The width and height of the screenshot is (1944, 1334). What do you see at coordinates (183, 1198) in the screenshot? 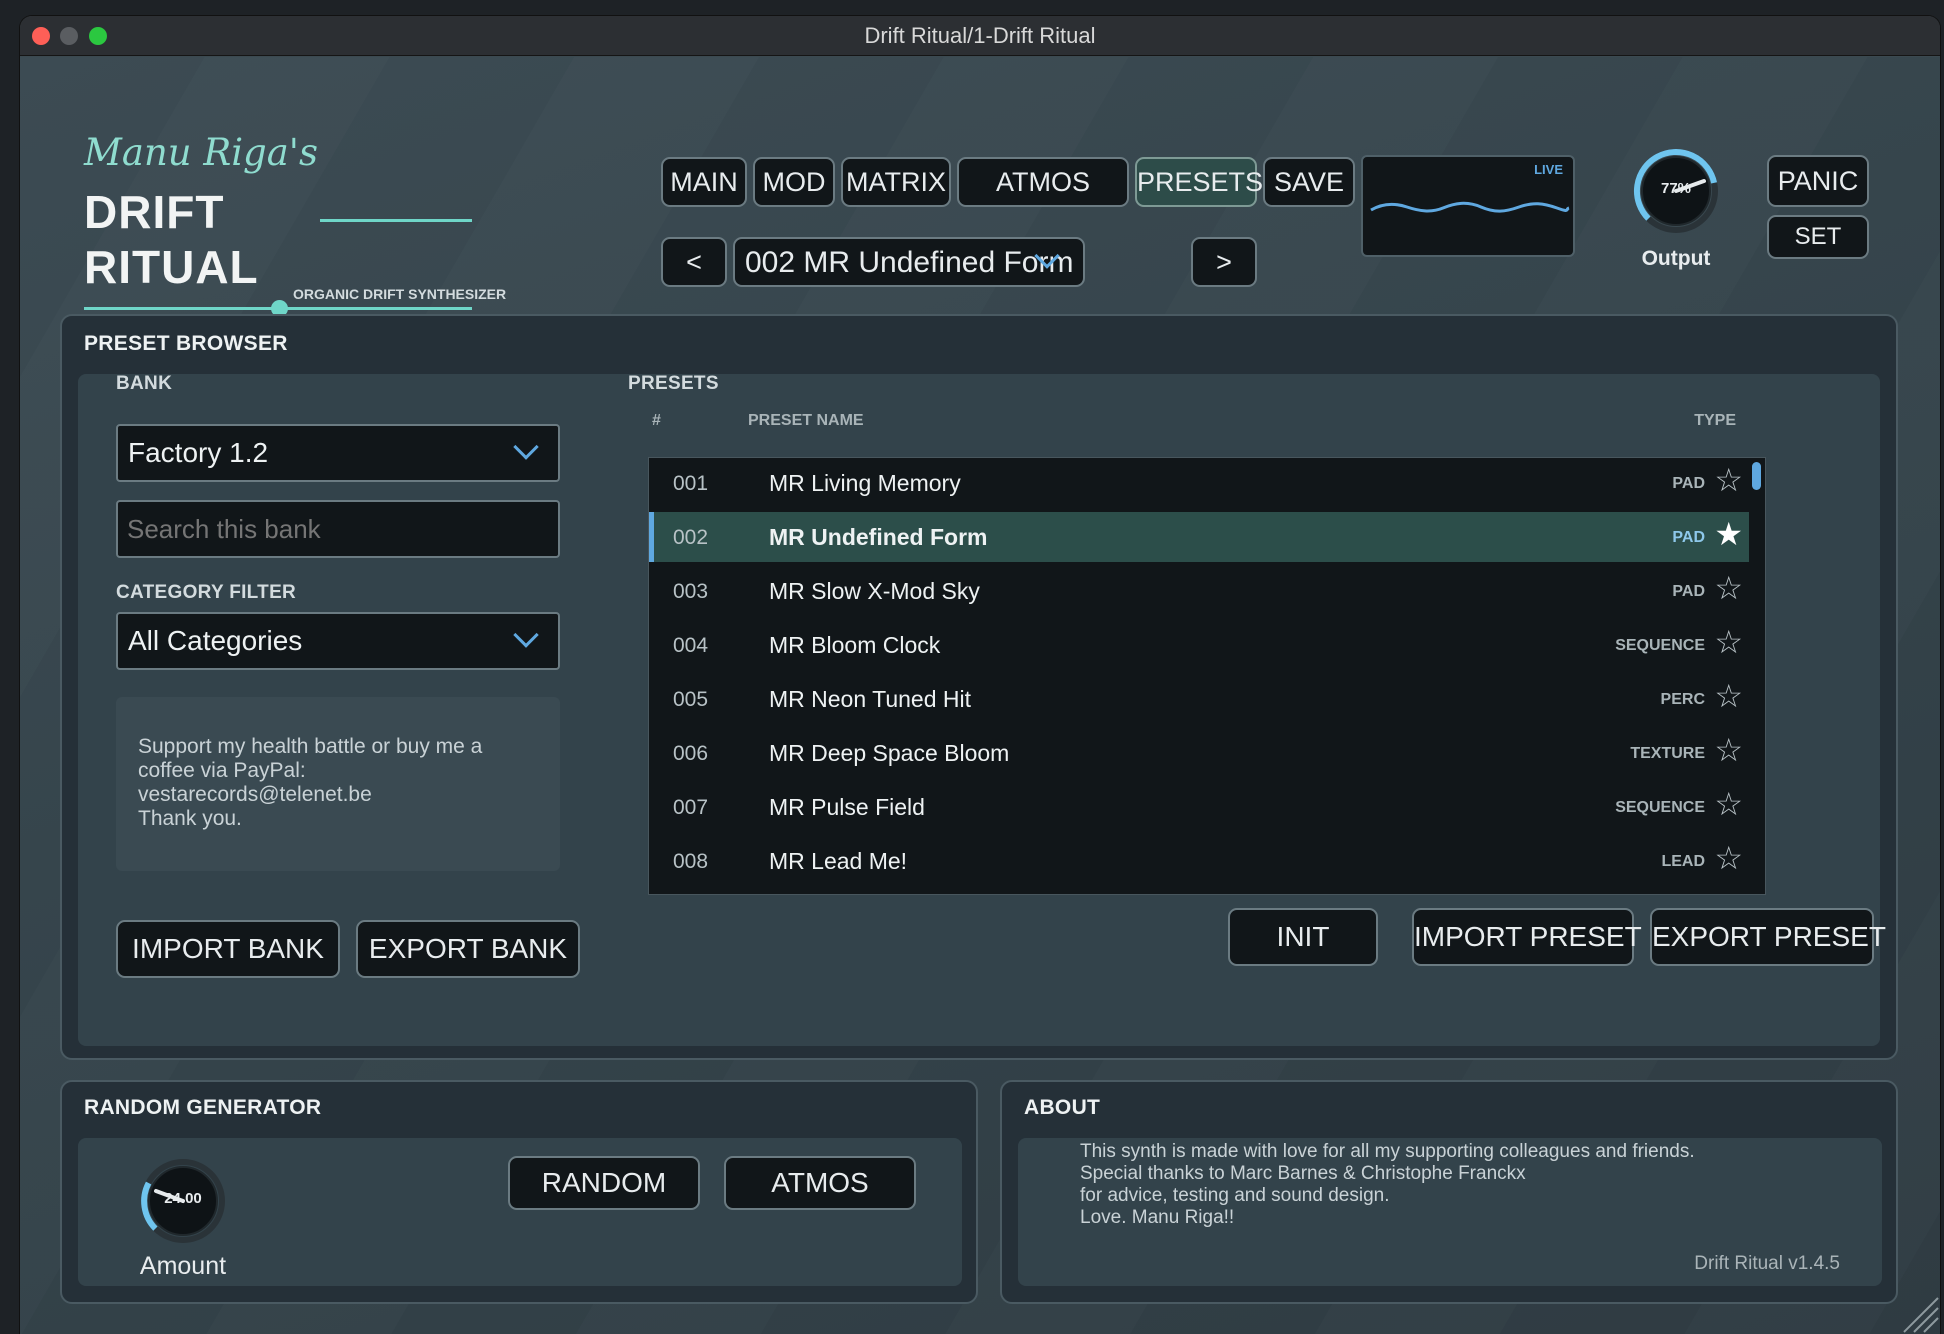
I see `amount-value: 24.00` at bounding box center [183, 1198].